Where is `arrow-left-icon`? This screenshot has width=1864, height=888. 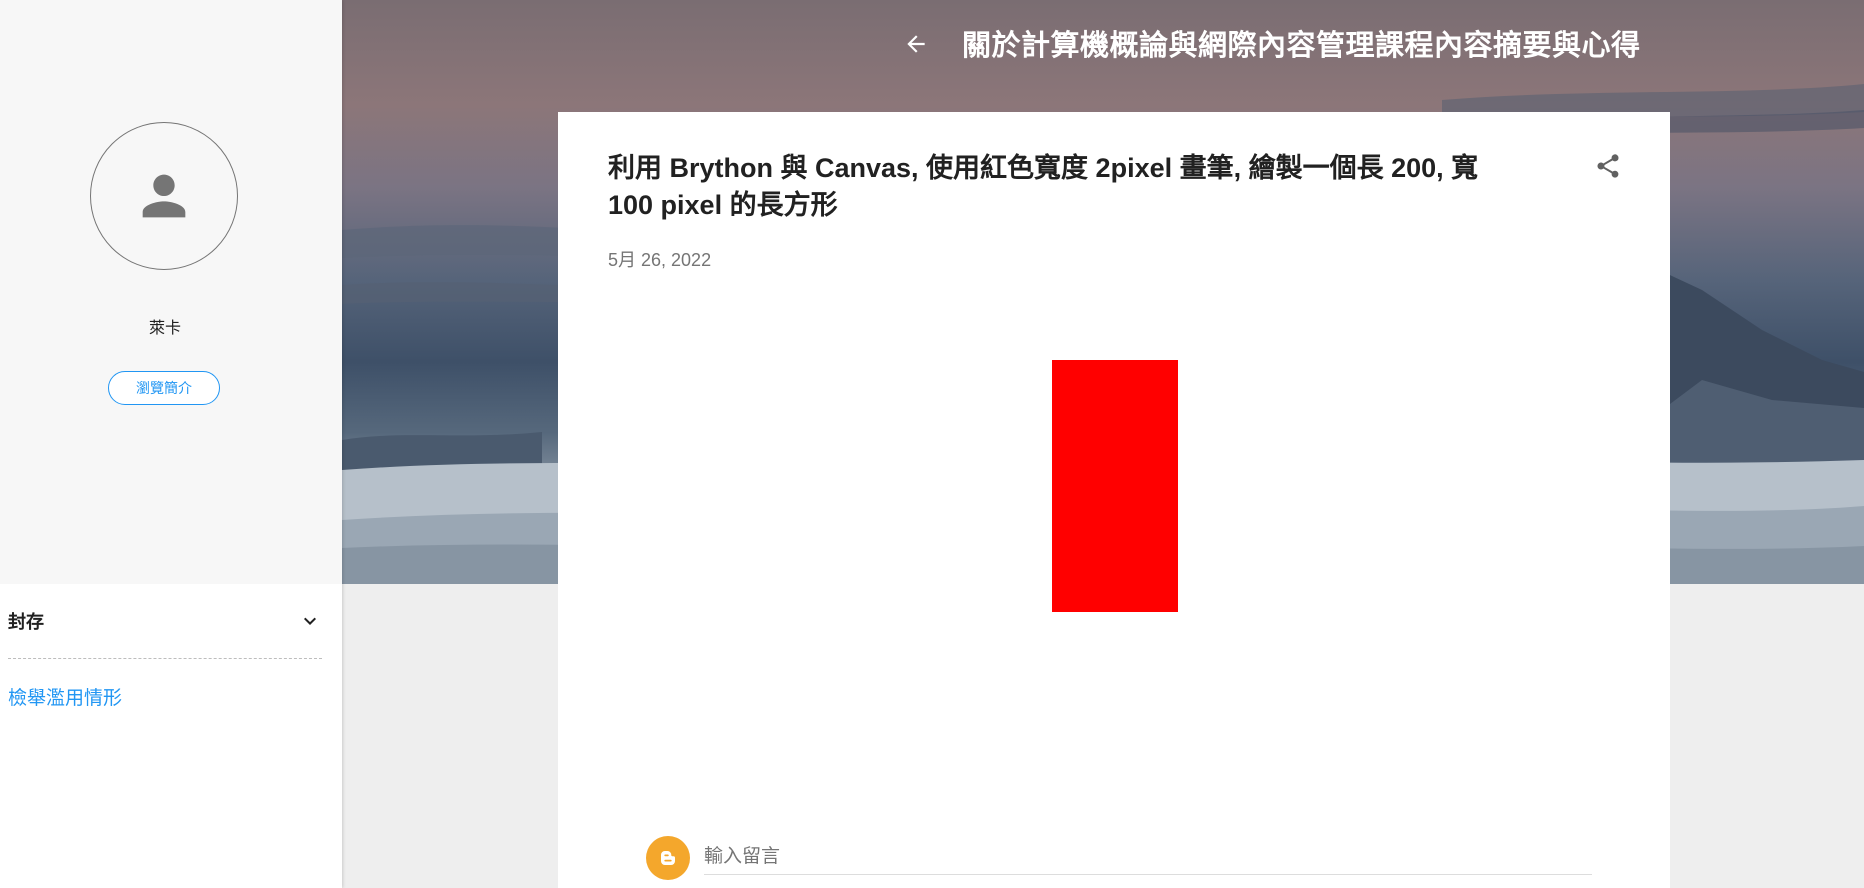 arrow-left-icon is located at coordinates (916, 44).